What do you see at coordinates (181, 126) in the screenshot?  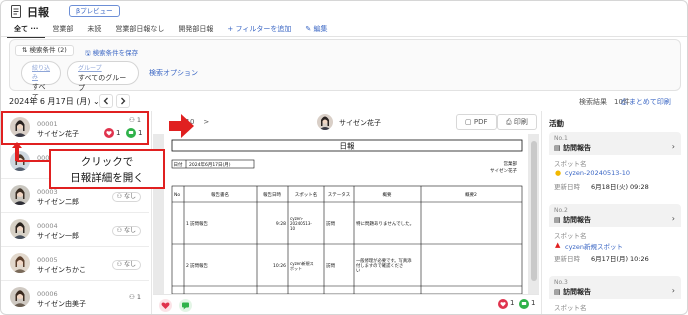 I see `arrow-right-icon` at bounding box center [181, 126].